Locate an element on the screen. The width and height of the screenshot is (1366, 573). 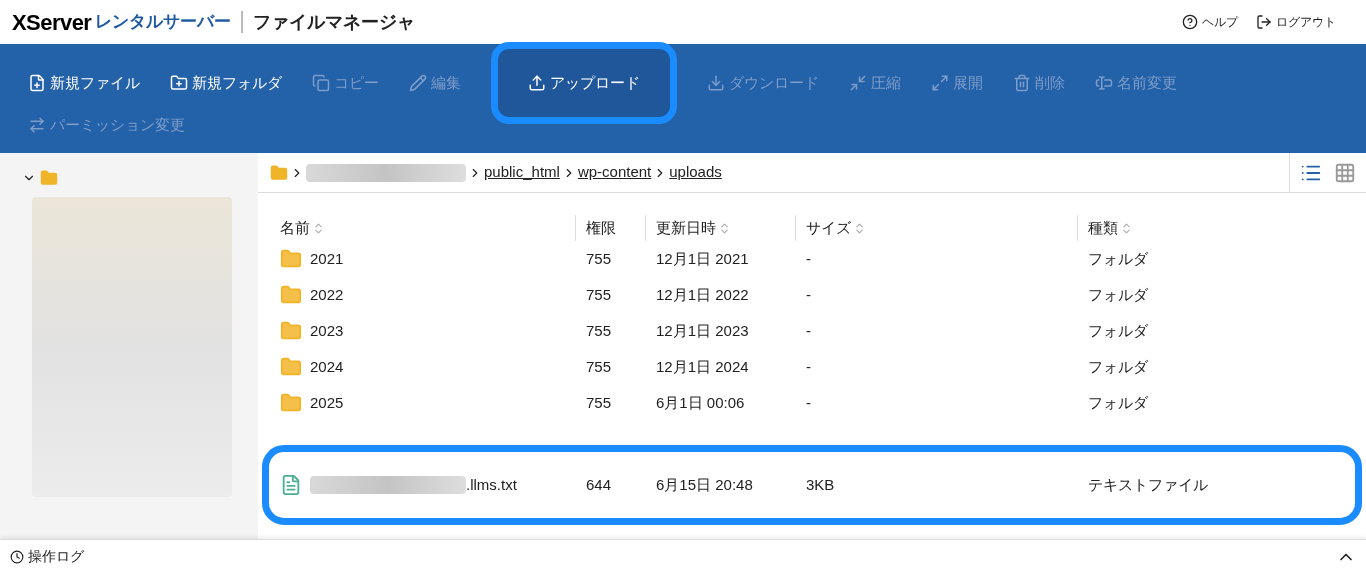
table-cell: 6月1日 00:06 is located at coordinates (700, 402).